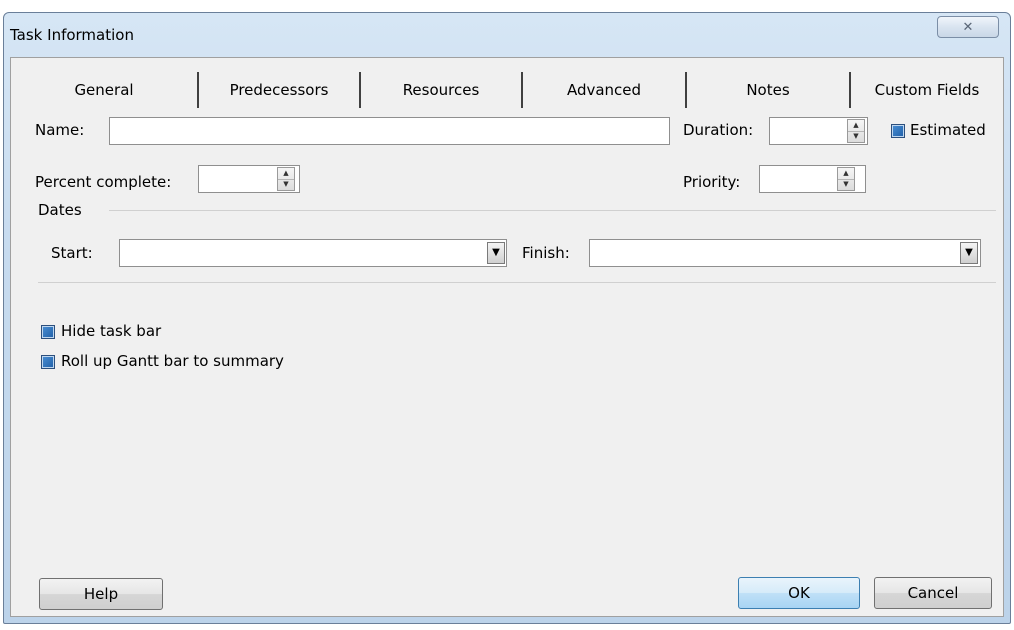  I want to click on finish-date-combo, so click(785, 253).